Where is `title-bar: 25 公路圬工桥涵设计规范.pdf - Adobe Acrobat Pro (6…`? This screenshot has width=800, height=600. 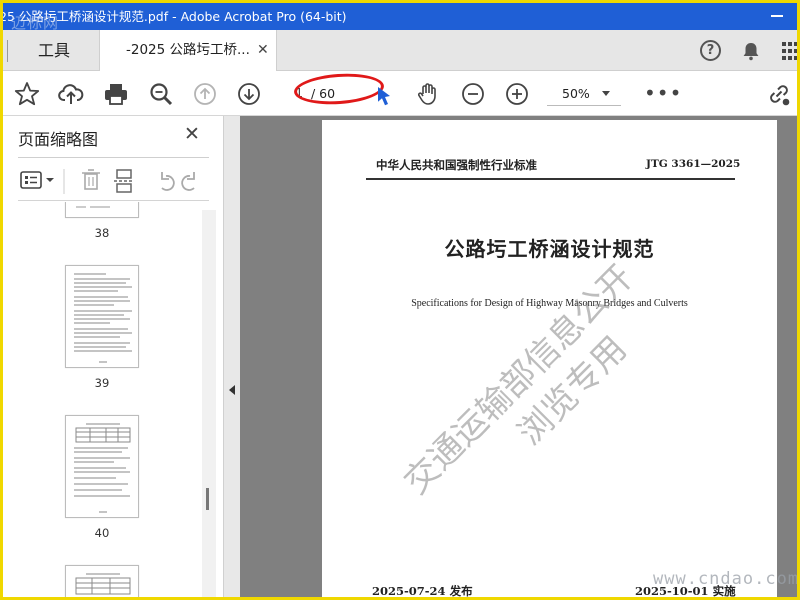 title-bar: 25 公路圬工桥涵设计规范.pdf - Adobe Acrobat Pro (6… is located at coordinates (400, 16).